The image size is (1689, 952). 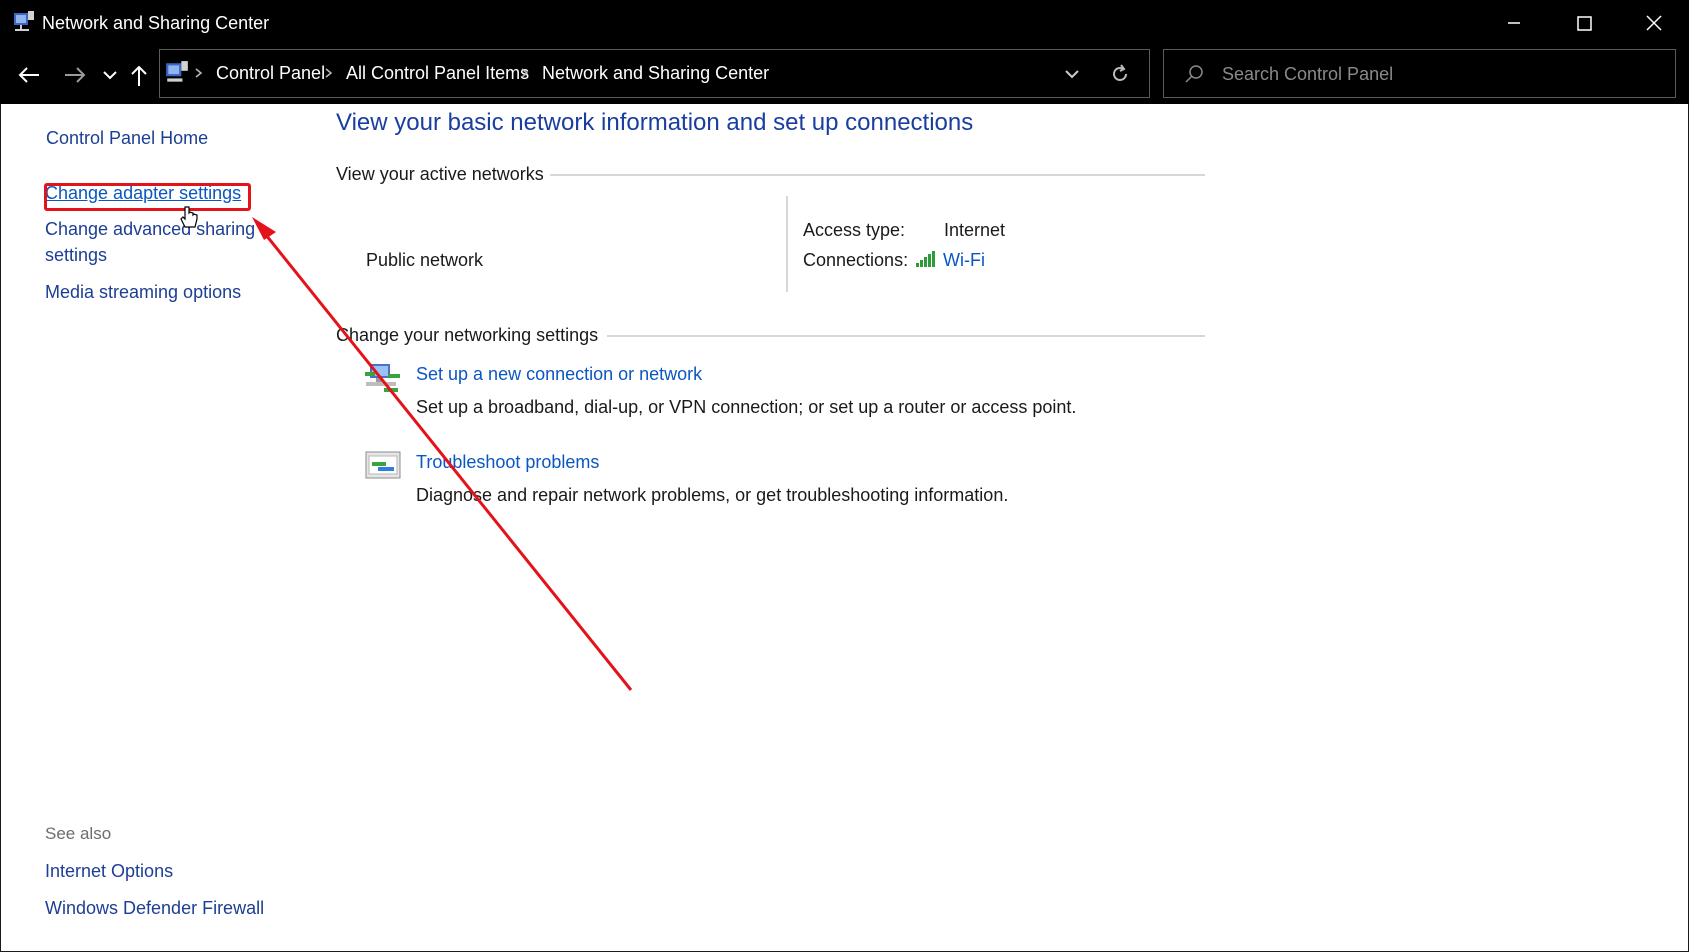 I want to click on search-icon, so click(x=1194, y=74).